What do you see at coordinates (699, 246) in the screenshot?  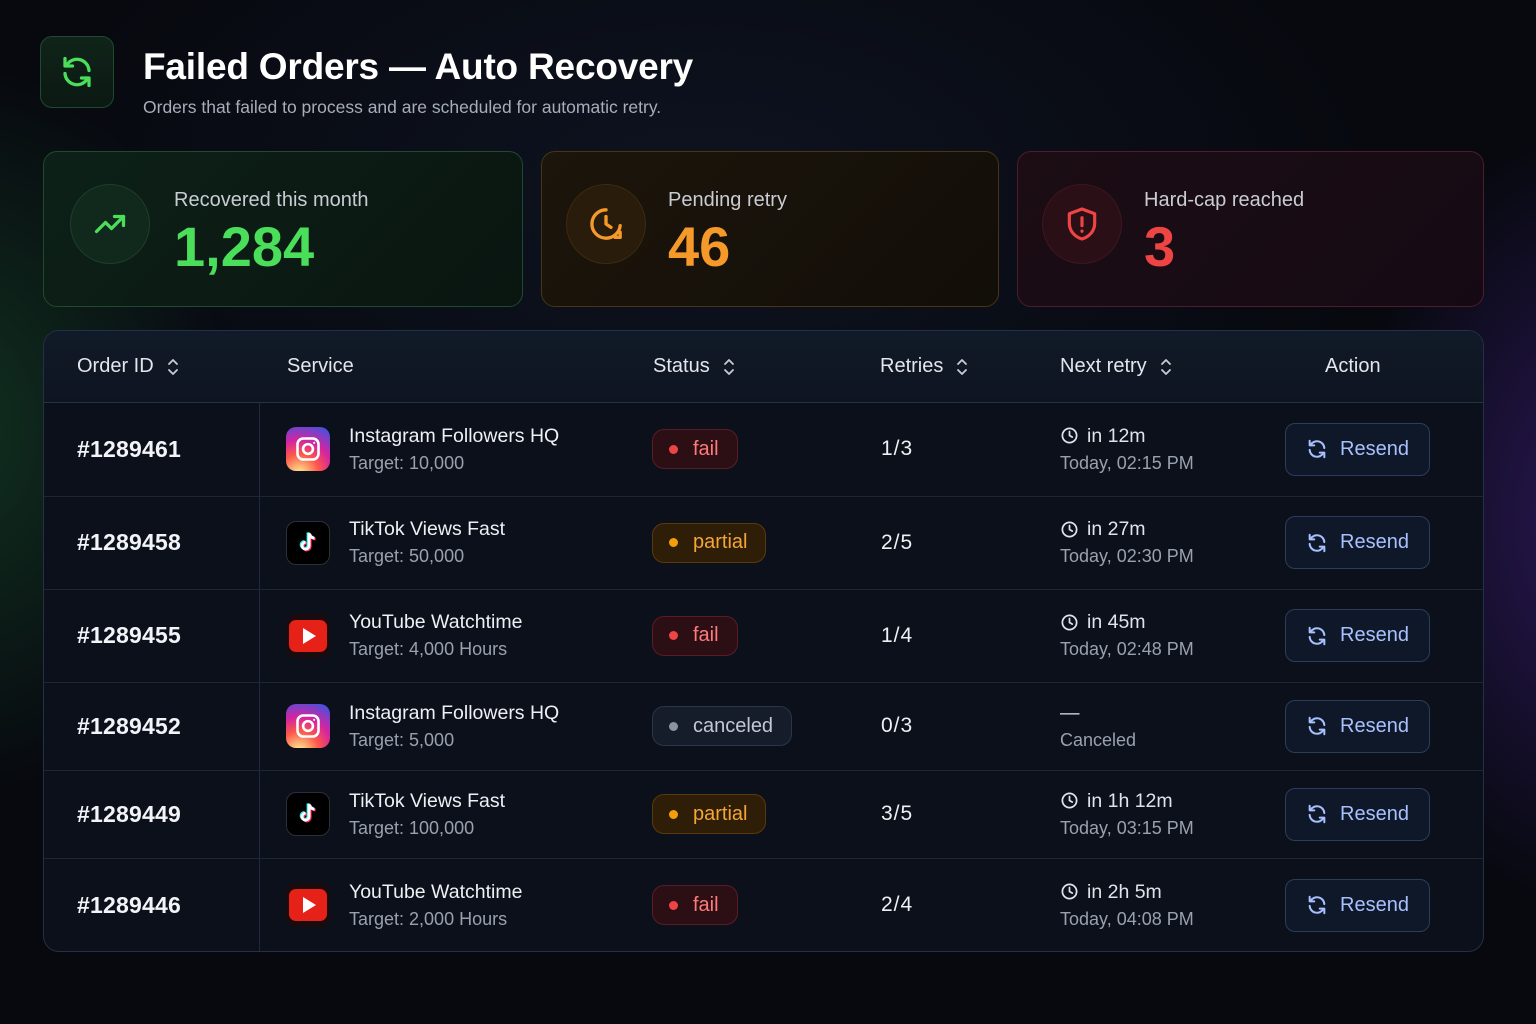 I see `stat-value: 46` at bounding box center [699, 246].